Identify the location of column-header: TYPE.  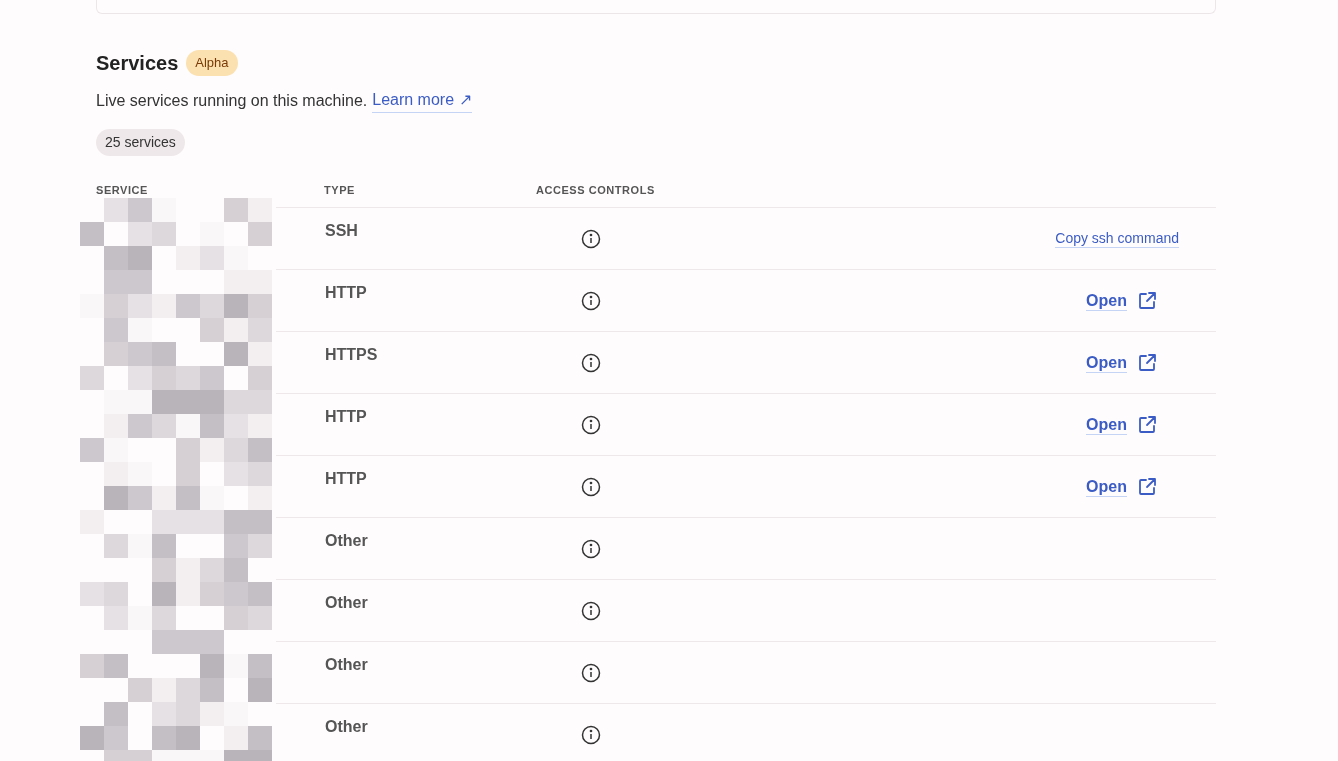
(340, 190).